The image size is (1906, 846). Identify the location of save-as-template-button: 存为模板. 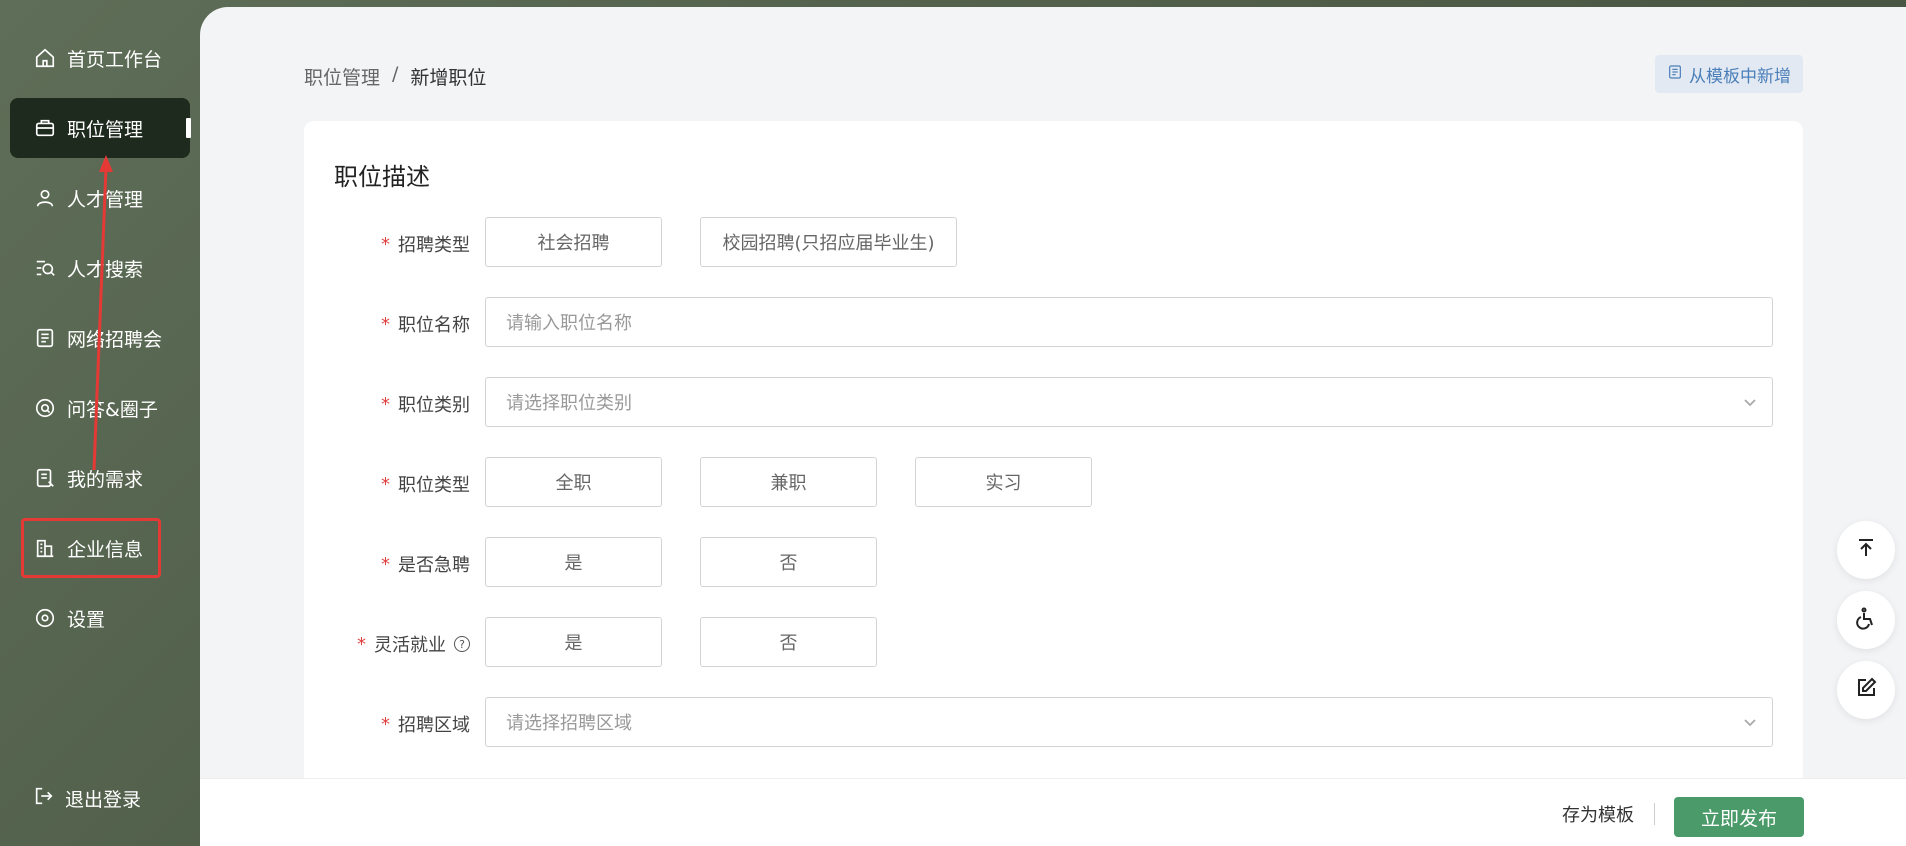
(1598, 814).